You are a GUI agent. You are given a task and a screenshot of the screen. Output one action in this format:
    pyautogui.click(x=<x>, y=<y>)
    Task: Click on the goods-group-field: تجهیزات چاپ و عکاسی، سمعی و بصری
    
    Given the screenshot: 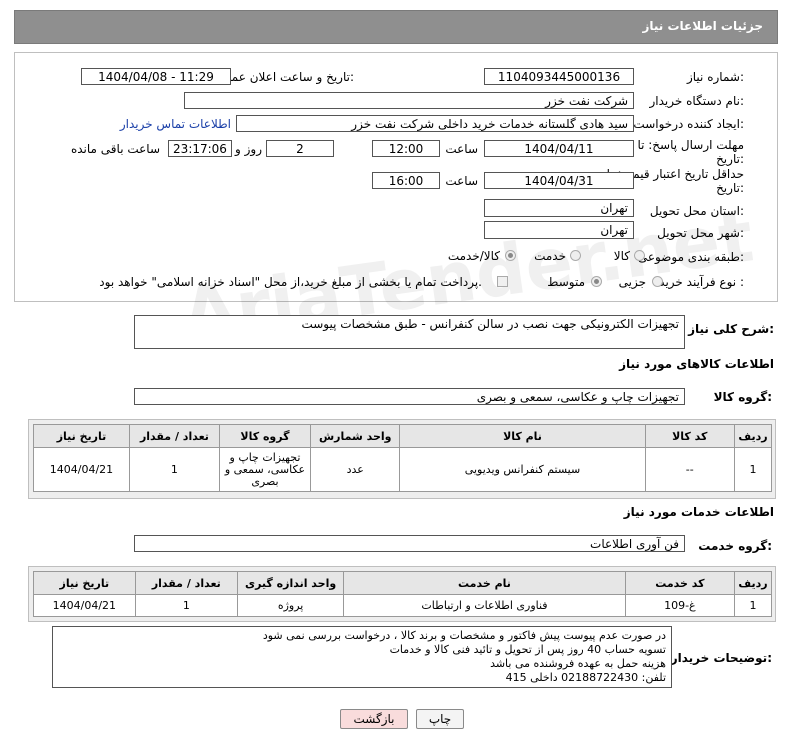 What is the action you would take?
    pyautogui.click(x=409, y=396)
    